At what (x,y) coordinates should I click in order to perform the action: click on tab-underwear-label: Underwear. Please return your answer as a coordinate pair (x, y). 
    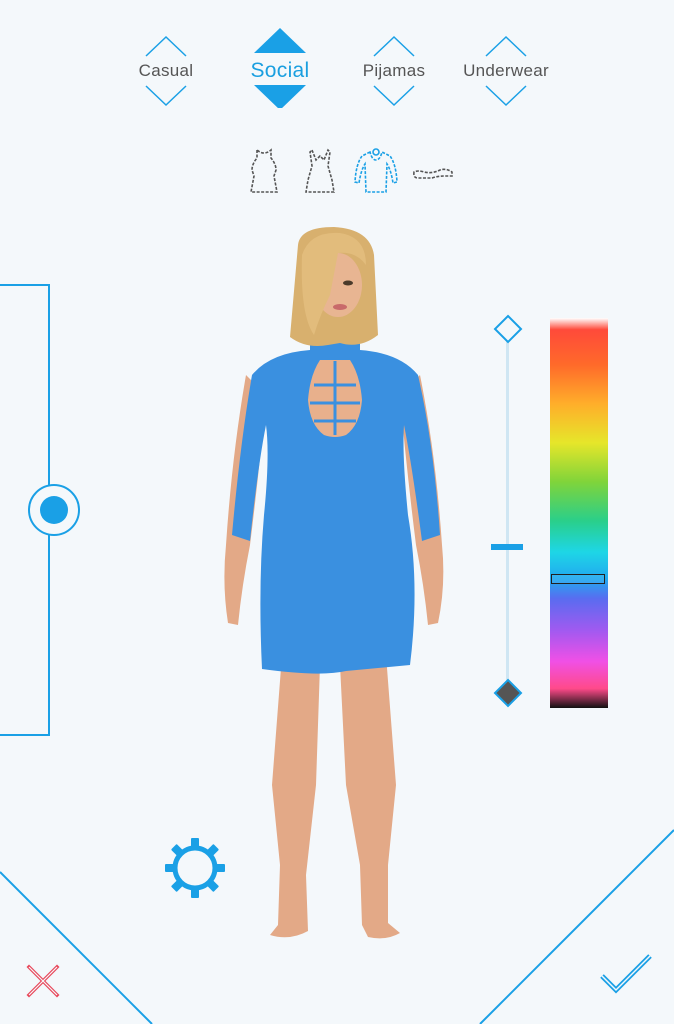
    Looking at the image, I should click on (506, 71).